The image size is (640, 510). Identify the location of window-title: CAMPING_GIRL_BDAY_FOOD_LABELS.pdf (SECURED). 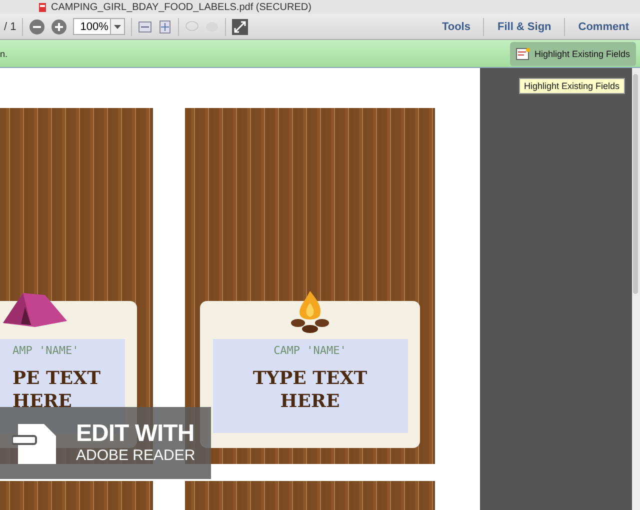
(181, 7).